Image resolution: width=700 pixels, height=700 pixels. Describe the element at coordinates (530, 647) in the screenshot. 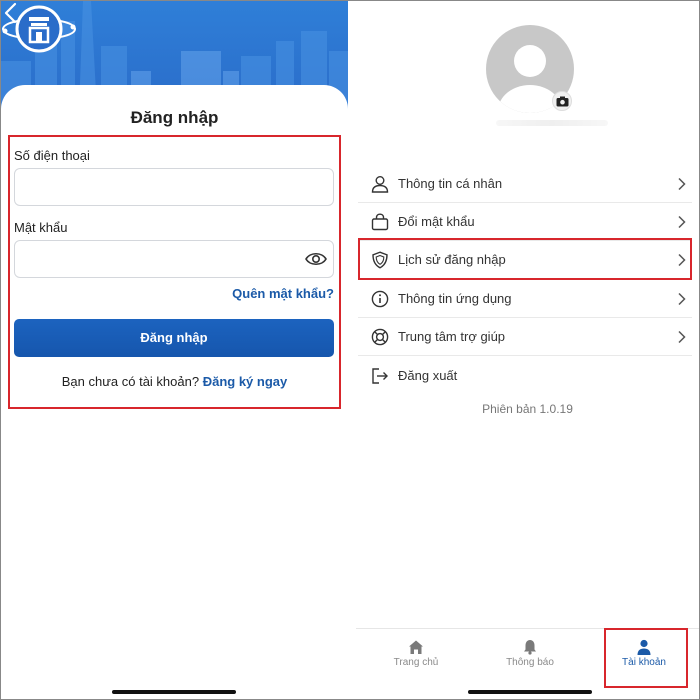

I see `bell-icon` at that location.